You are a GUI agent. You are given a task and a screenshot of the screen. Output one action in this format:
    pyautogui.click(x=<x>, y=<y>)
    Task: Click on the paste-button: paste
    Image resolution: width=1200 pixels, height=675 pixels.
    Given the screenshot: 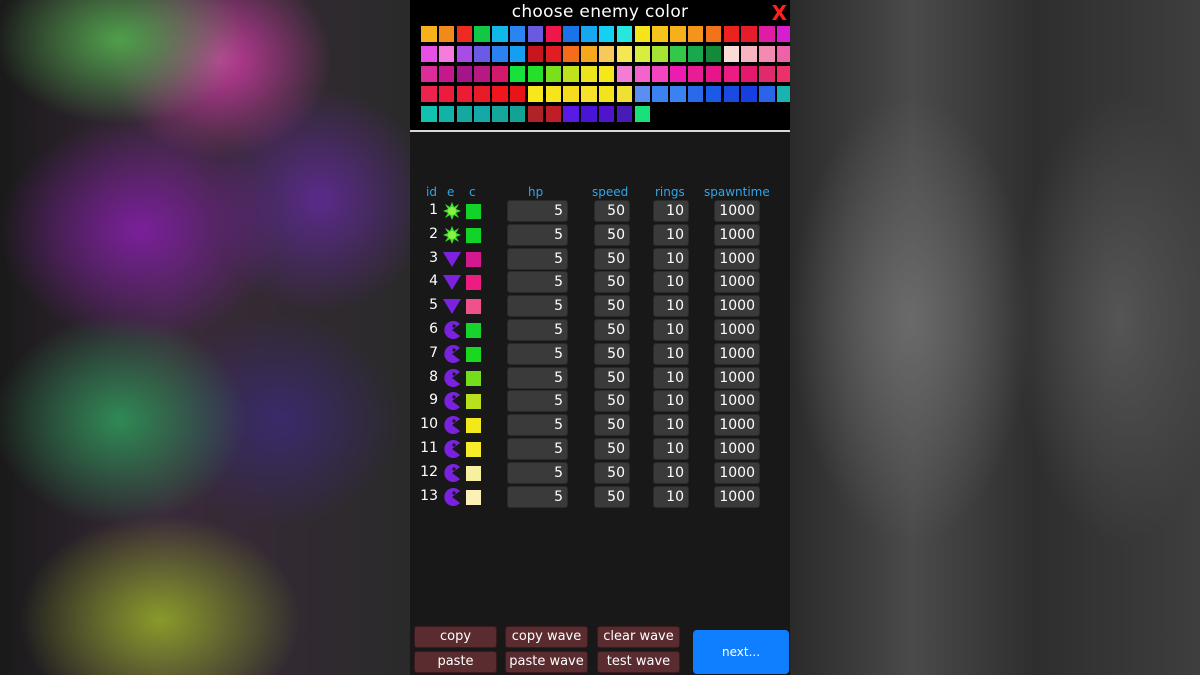 What is the action you would take?
    pyautogui.click(x=455, y=662)
    